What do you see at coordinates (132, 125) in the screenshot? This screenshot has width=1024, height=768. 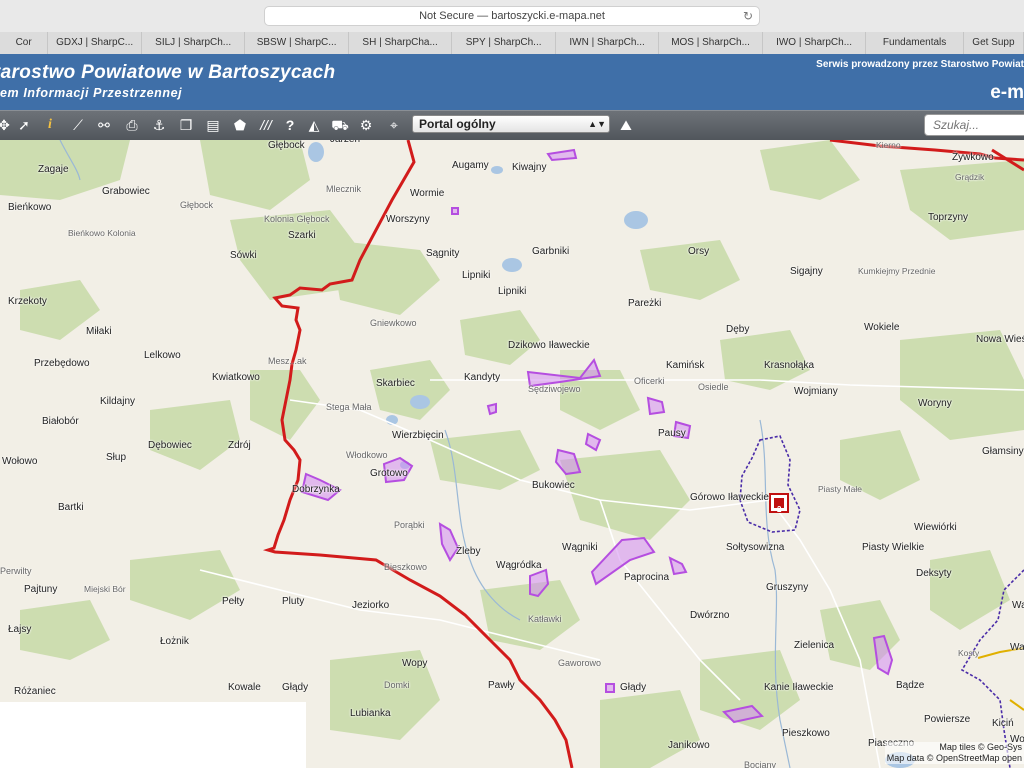 I see `print-icon: ⎙` at bounding box center [132, 125].